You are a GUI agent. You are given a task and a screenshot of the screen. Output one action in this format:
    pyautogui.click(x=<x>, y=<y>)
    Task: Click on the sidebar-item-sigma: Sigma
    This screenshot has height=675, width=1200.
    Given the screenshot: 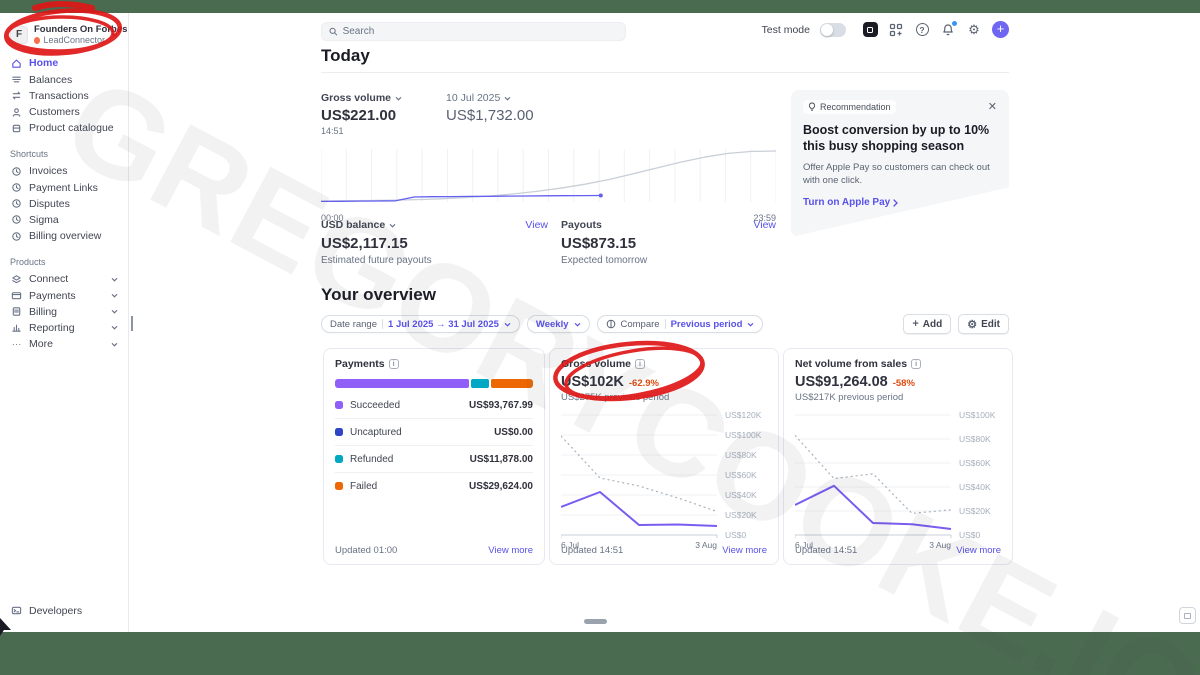 What is the action you would take?
    pyautogui.click(x=64, y=220)
    